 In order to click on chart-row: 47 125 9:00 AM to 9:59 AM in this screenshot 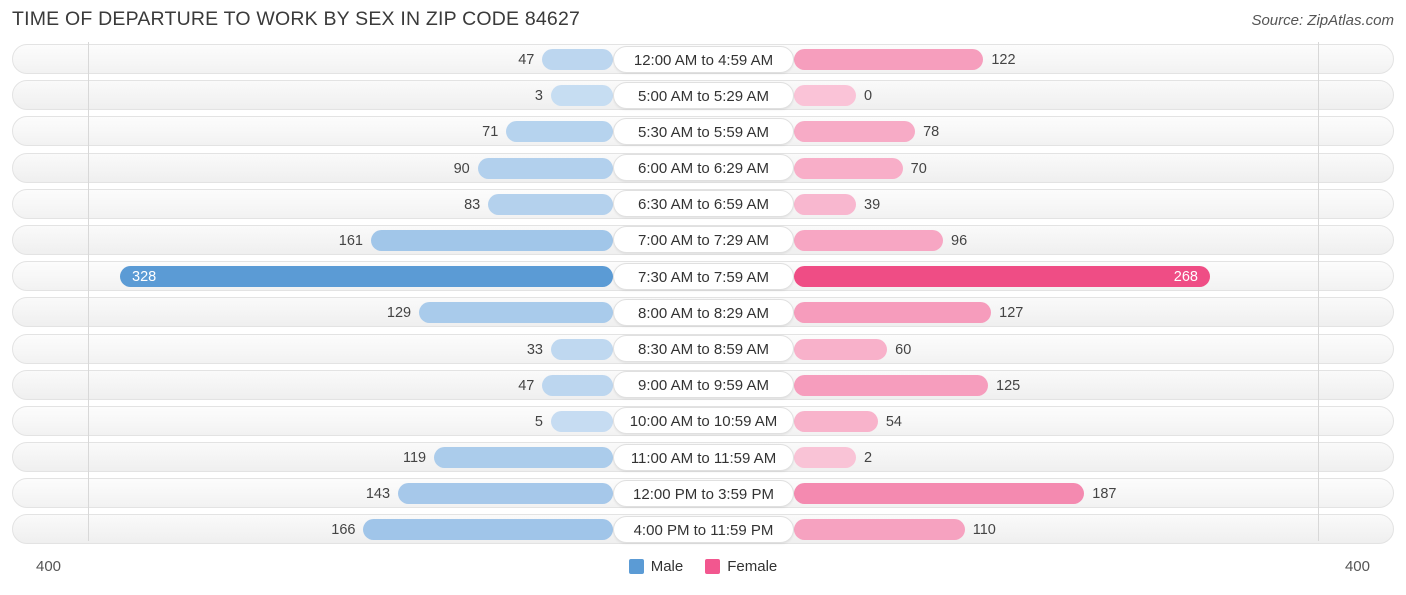, I will do `click(703, 386)`.